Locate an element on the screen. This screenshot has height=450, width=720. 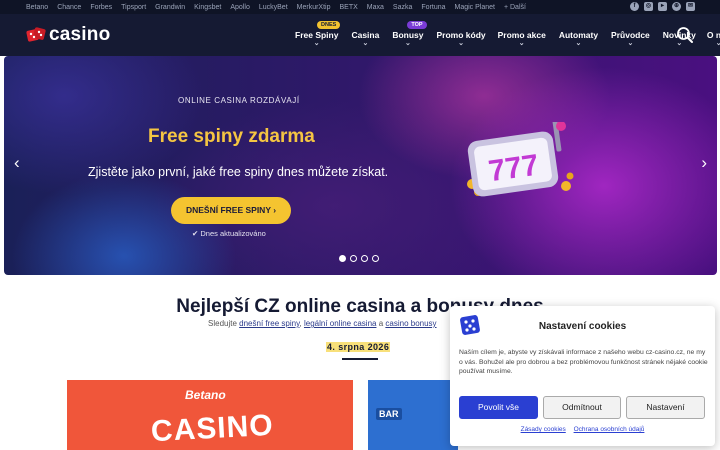
nav-item-free-spiny: DNES Free Spiny ⌄ is located at coordinates (318, 34).